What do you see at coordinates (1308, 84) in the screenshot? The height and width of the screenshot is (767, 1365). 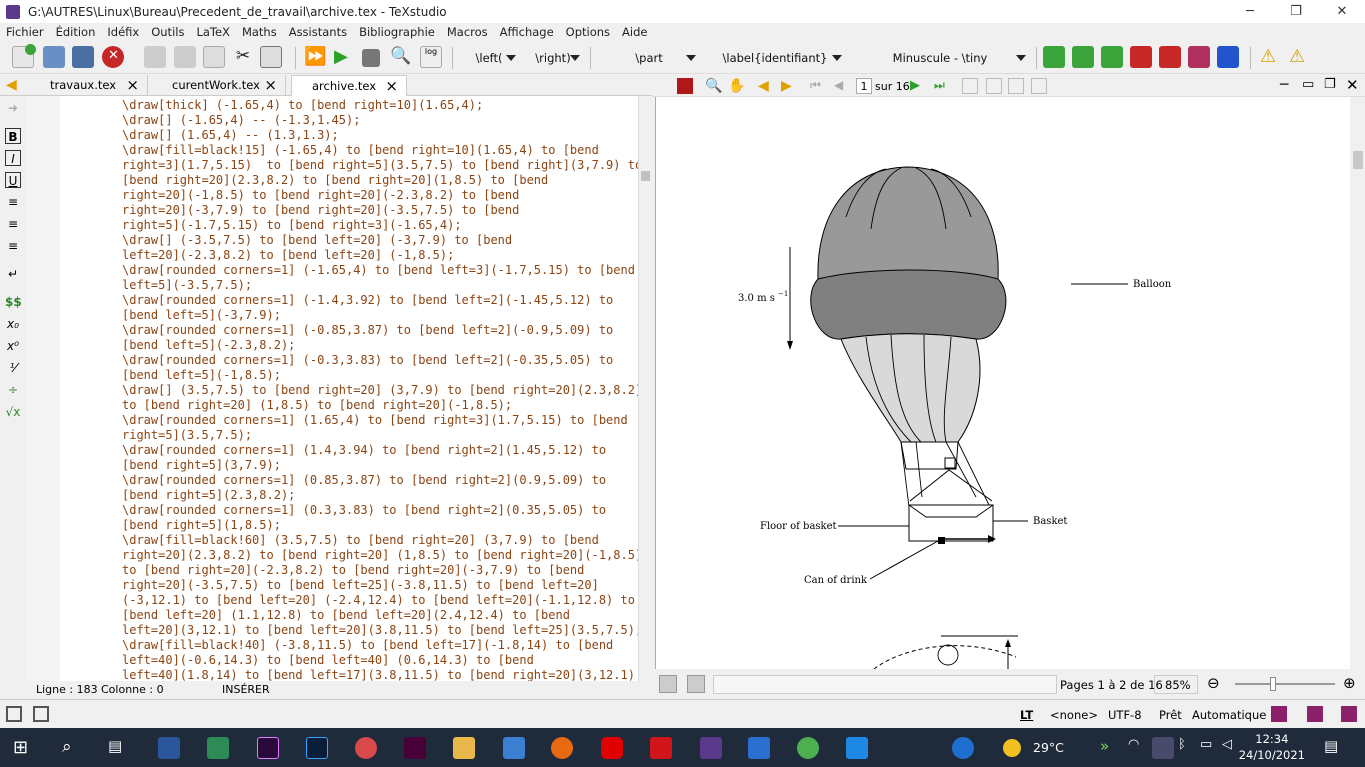 I see `pdf-float-icon: ▭` at bounding box center [1308, 84].